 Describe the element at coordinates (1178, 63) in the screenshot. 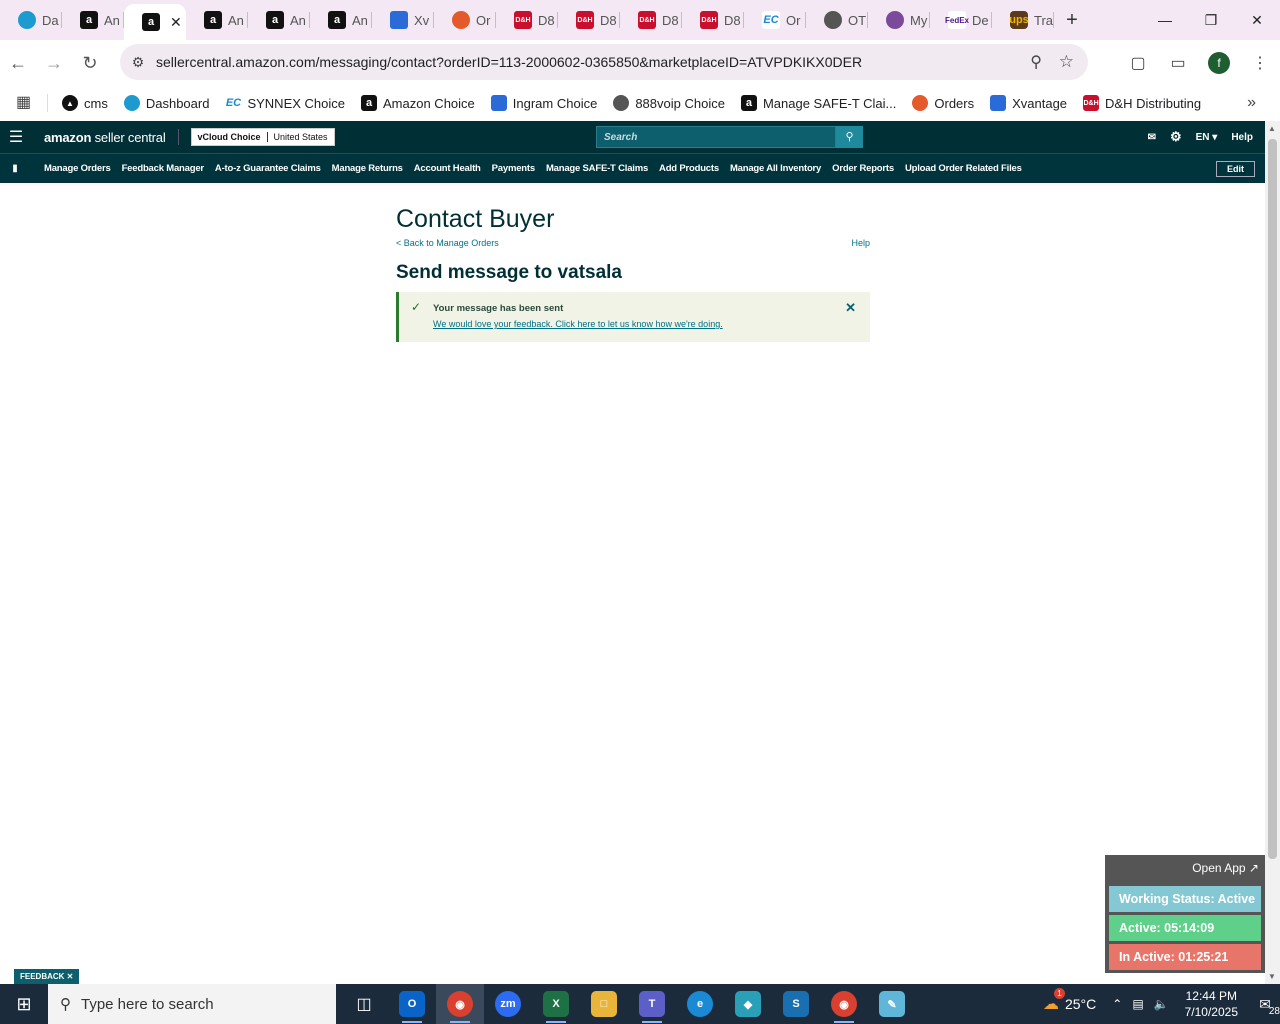

I see `tab-search-icon: ▭` at that location.